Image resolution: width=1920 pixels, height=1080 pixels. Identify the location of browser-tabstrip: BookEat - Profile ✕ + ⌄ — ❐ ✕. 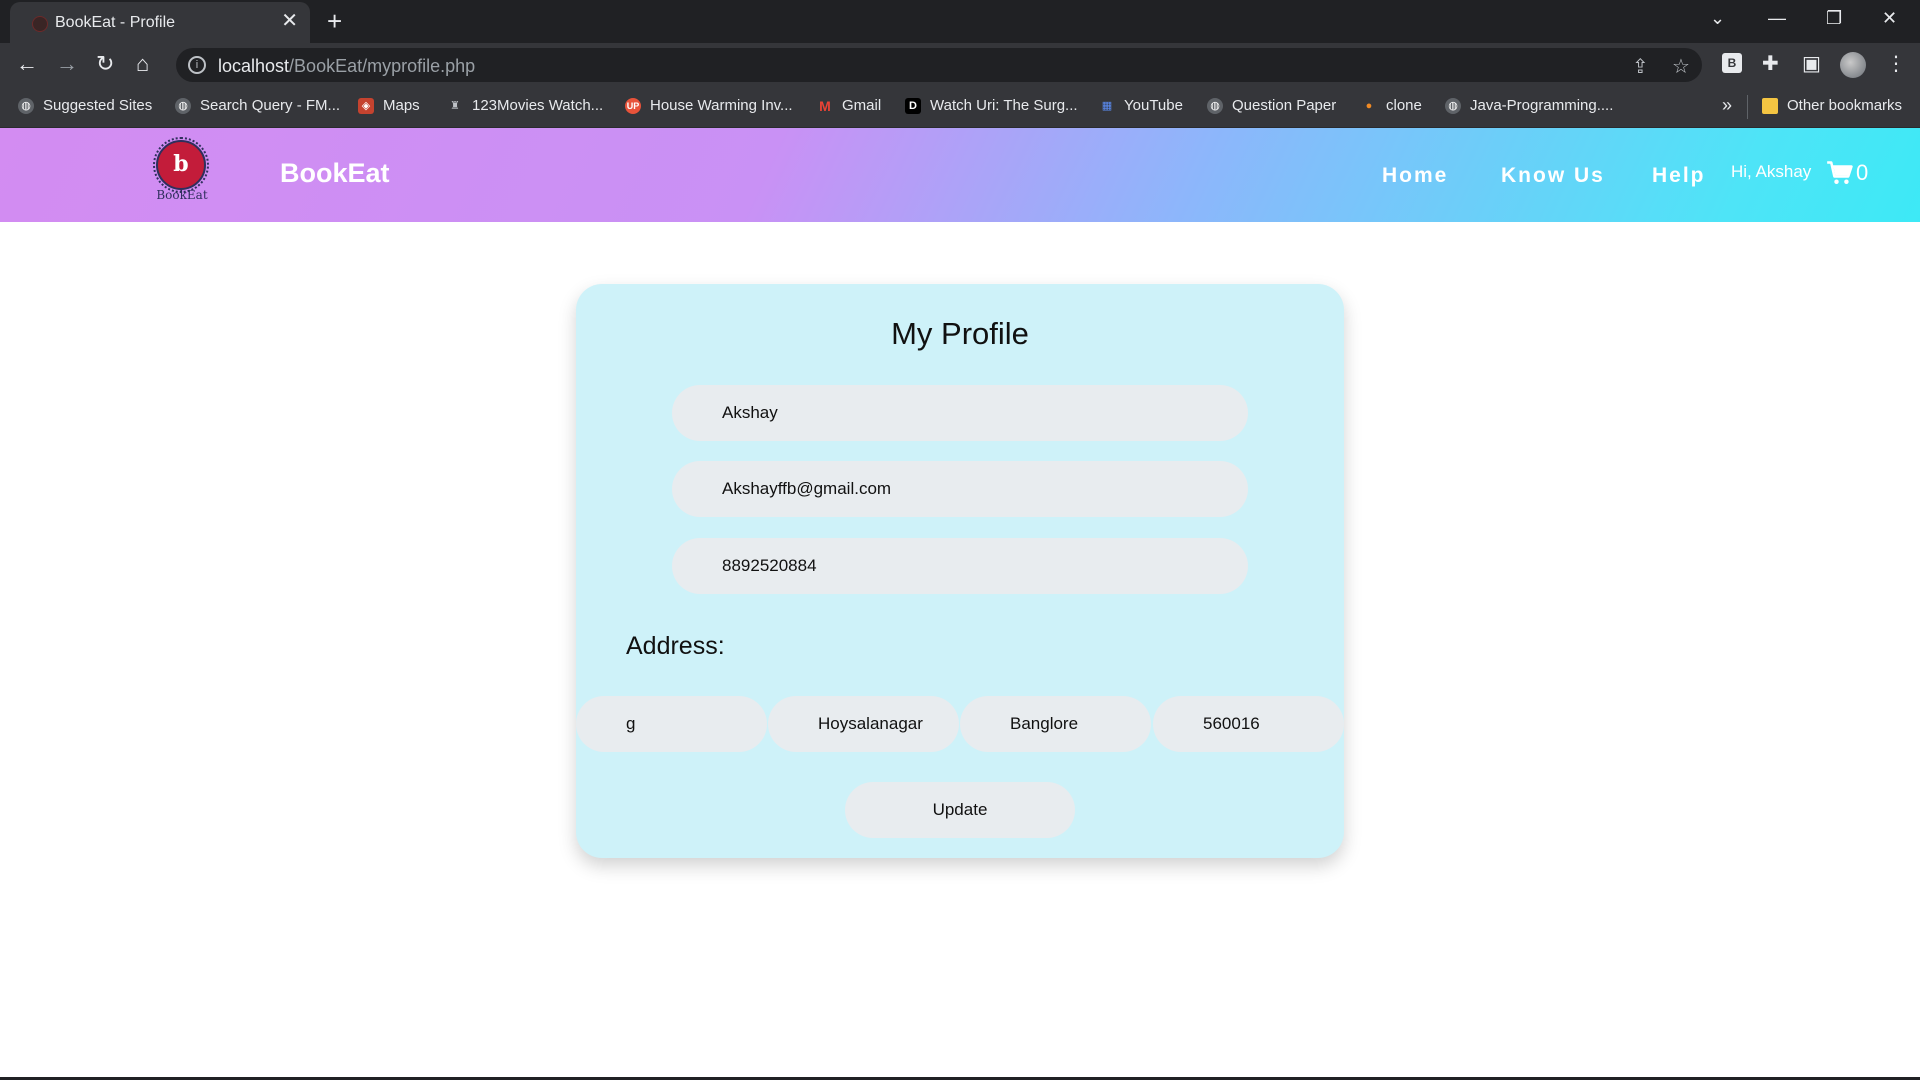
(960, 21).